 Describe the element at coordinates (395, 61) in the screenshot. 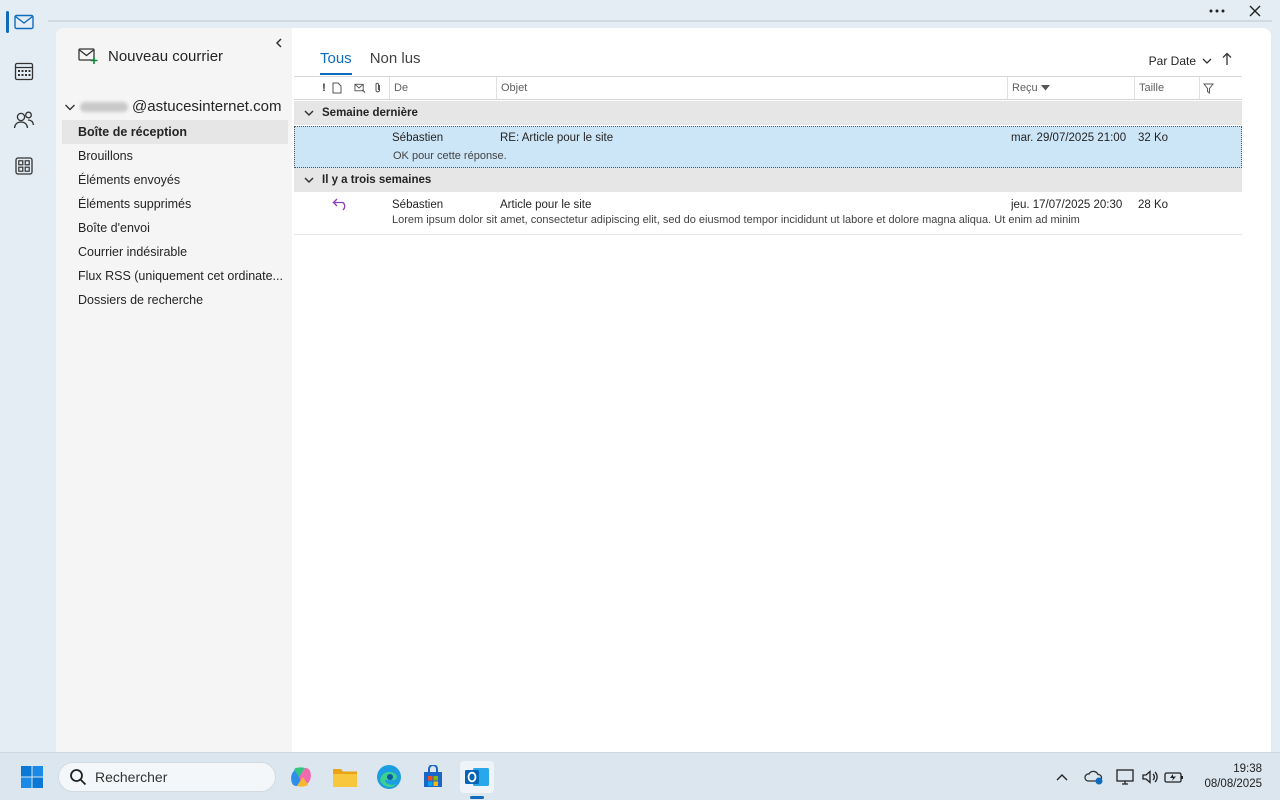

I see `tab-unread: Non lus` at that location.